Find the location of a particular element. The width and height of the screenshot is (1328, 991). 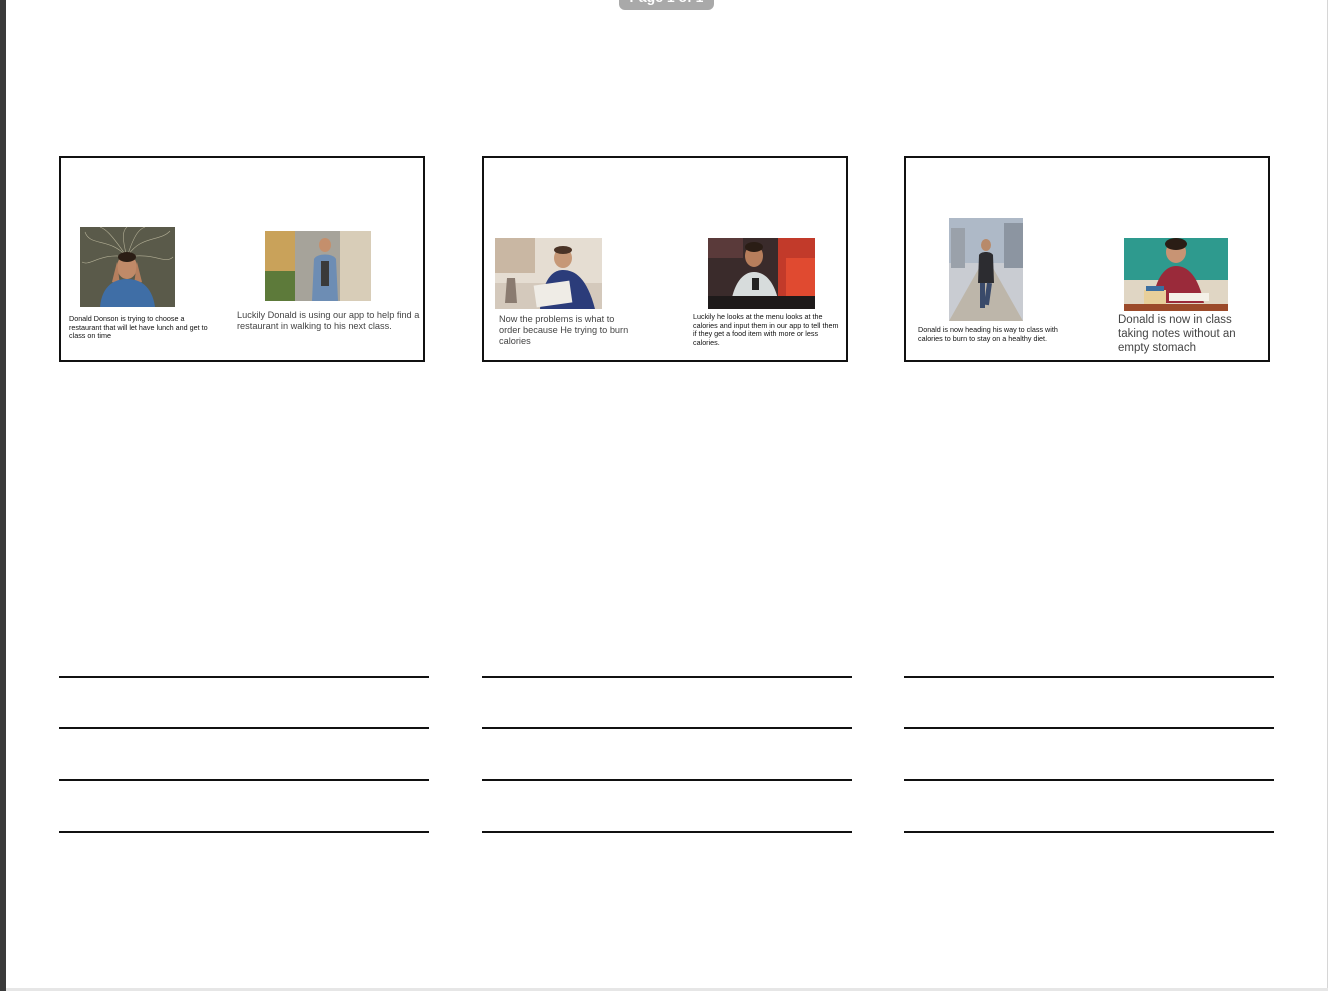

student-studying-photo is located at coordinates (1176, 274).